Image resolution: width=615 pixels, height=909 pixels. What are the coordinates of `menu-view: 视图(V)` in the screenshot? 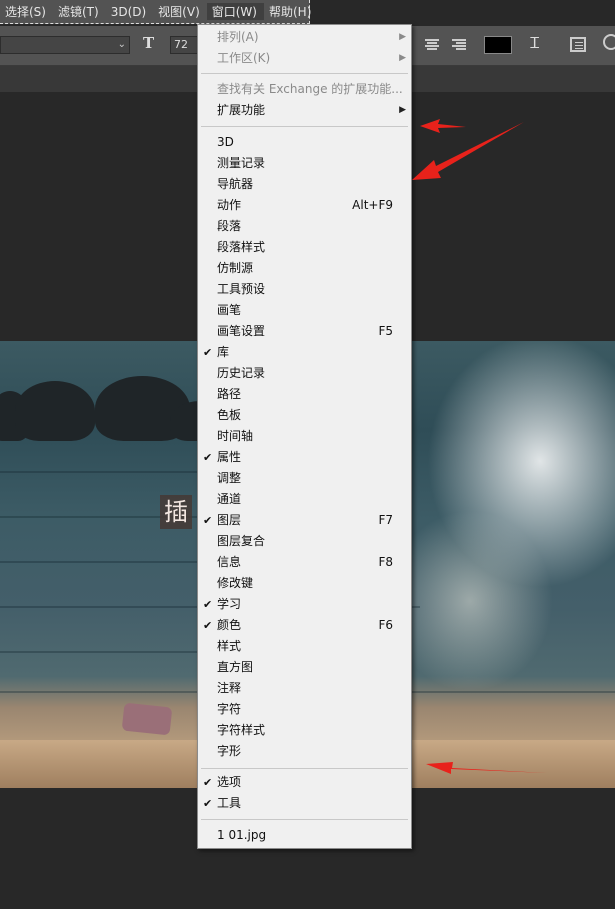 It's located at (180, 11).